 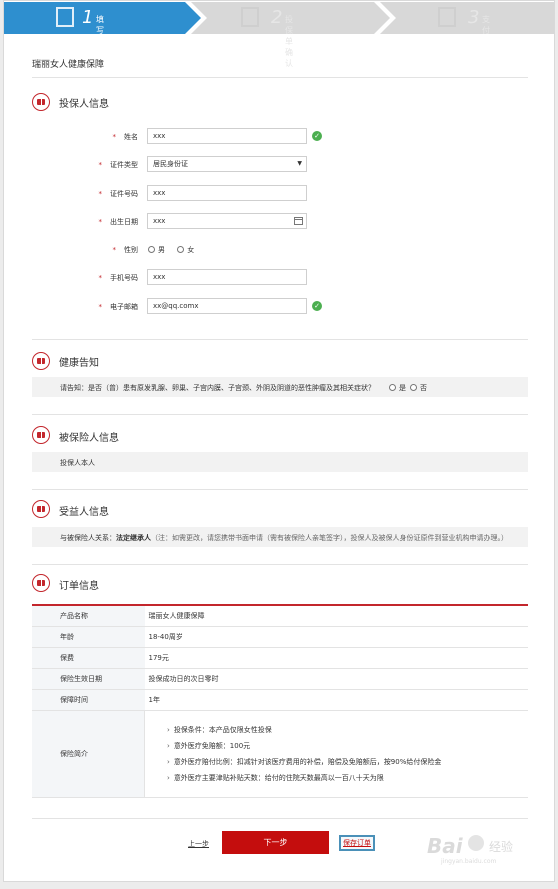 What do you see at coordinates (118, 278) in the screenshot?
I see `phone-label: * 手机号码` at bounding box center [118, 278].